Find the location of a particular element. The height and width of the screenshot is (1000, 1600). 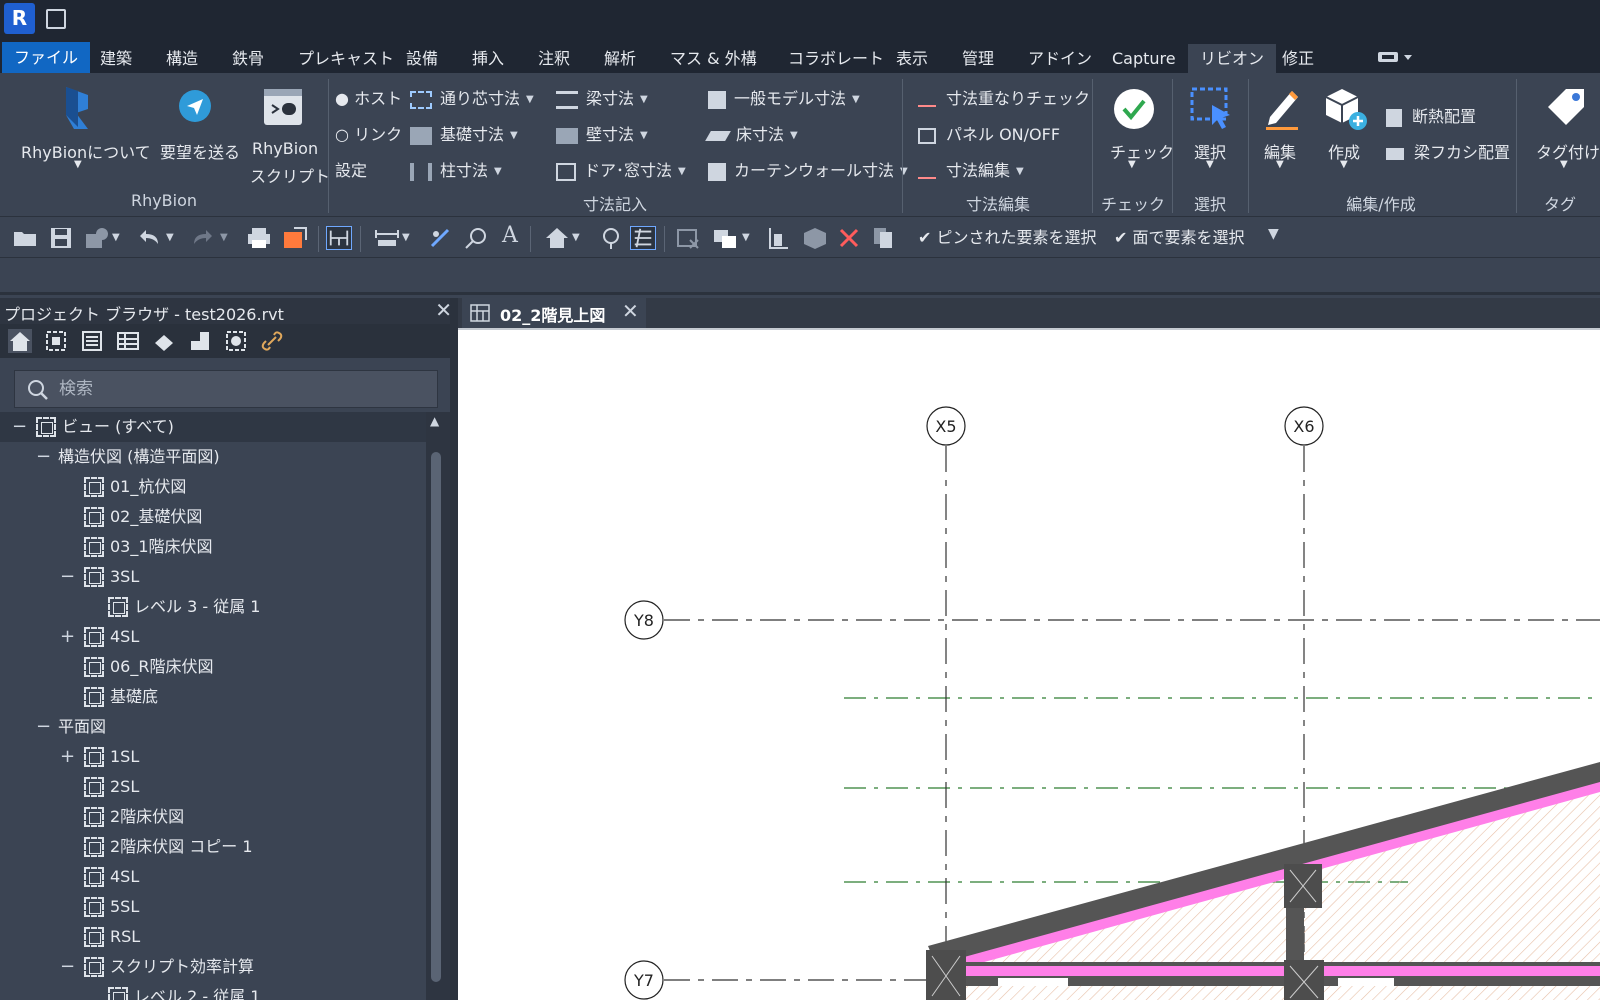

tab-steel: 鉄骨 is located at coordinates (248, 58).